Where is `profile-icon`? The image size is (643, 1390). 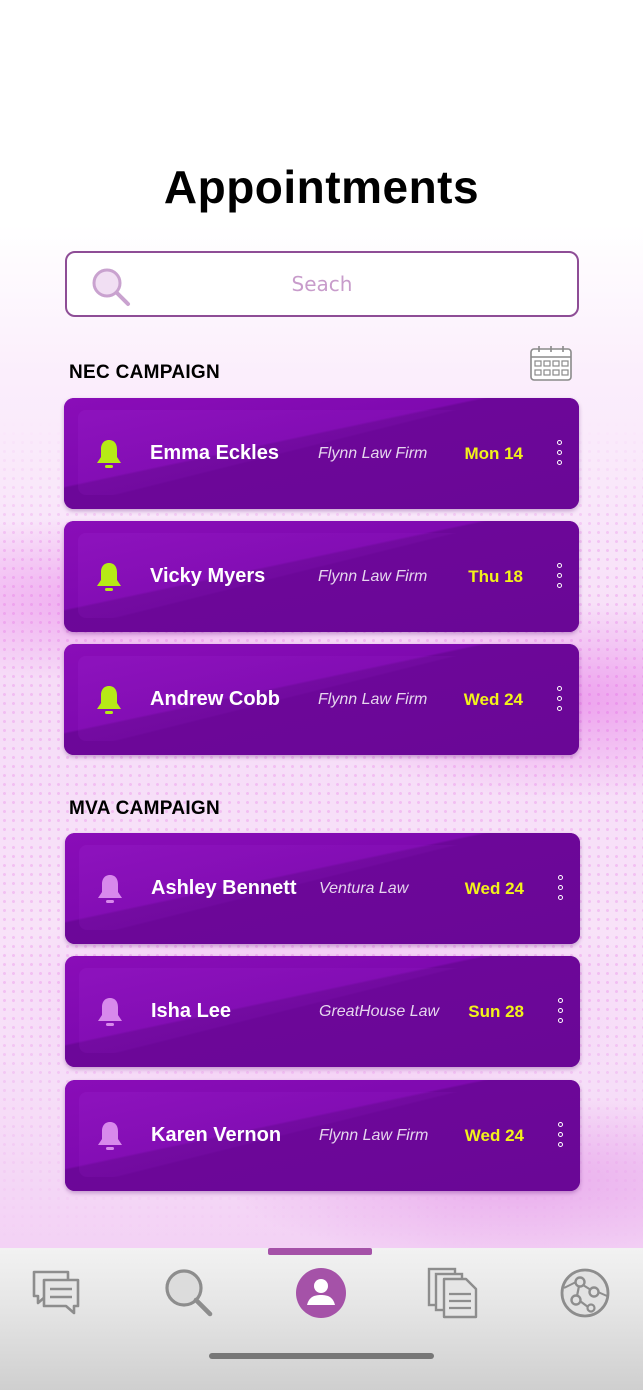 profile-icon is located at coordinates (321, 1293).